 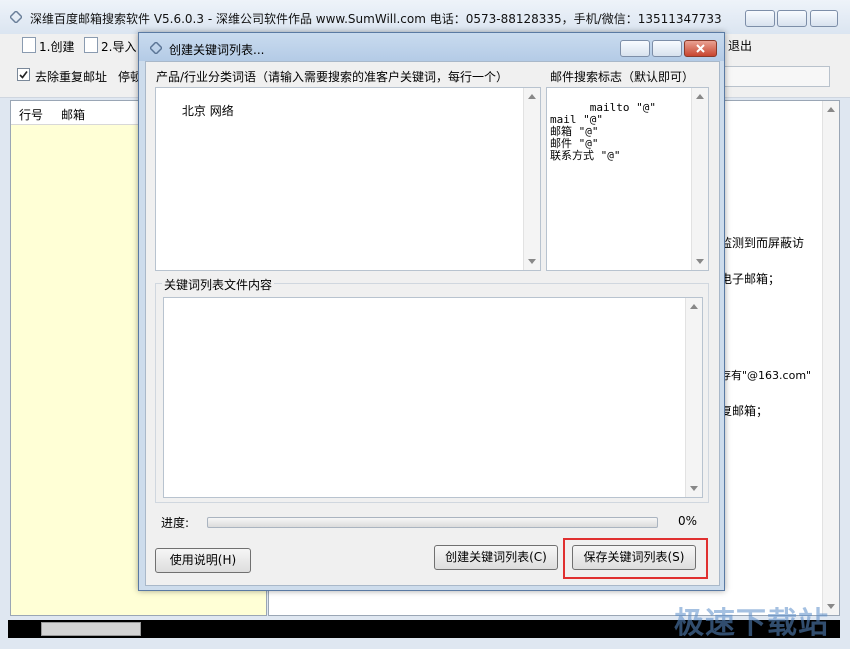 I want to click on help-line-1: 监测到而屏蔽访, so click(x=762, y=243).